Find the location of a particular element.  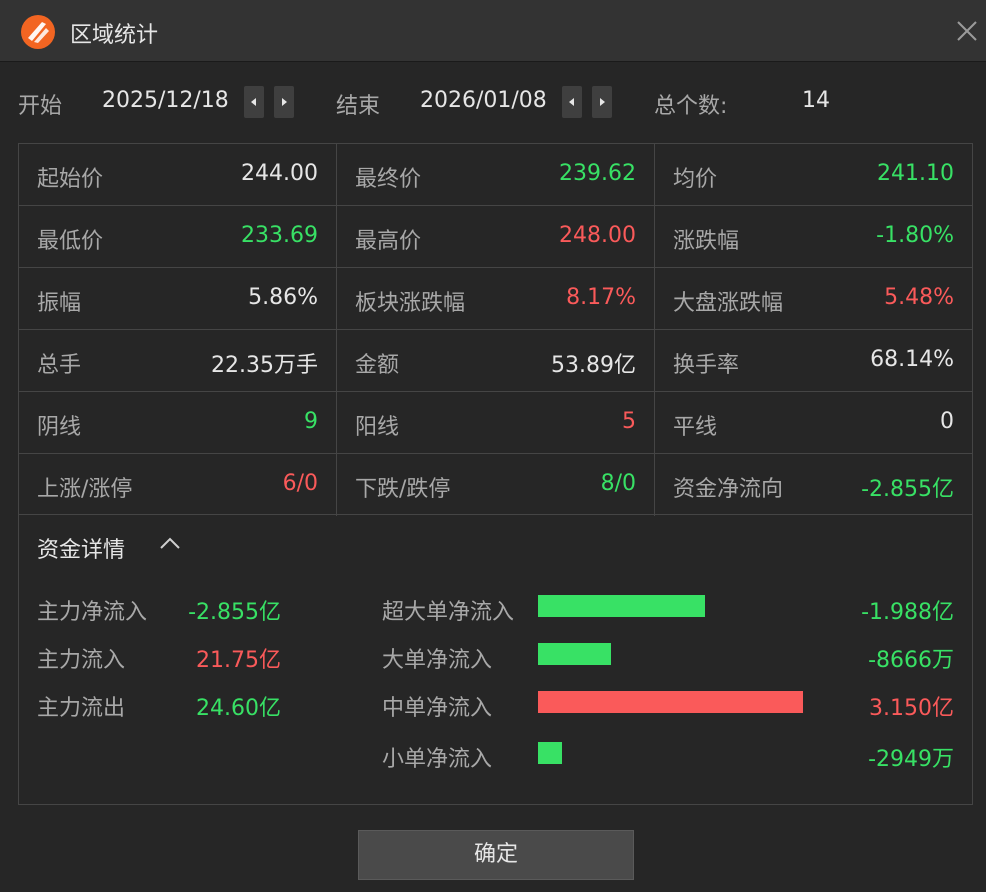

stat-label: 均价 is located at coordinates (695, 179).